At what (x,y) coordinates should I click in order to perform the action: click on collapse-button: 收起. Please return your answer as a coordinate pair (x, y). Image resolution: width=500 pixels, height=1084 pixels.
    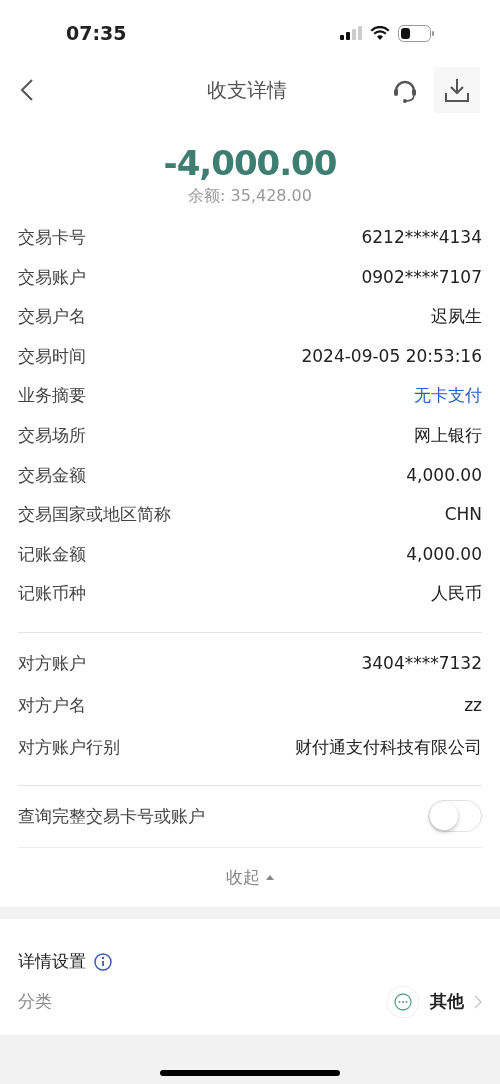
    Looking at the image, I should click on (250, 877).